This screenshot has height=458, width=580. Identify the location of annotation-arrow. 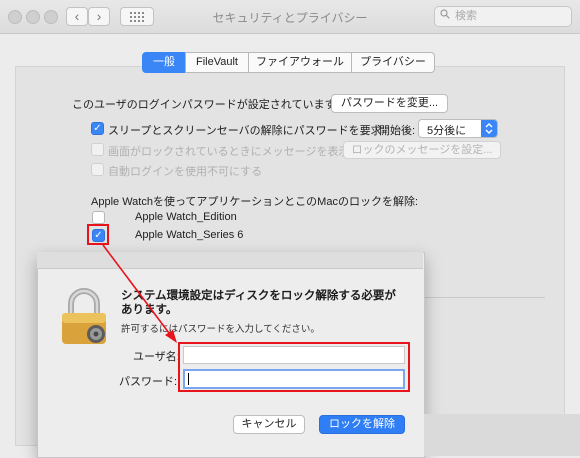
(139, 293).